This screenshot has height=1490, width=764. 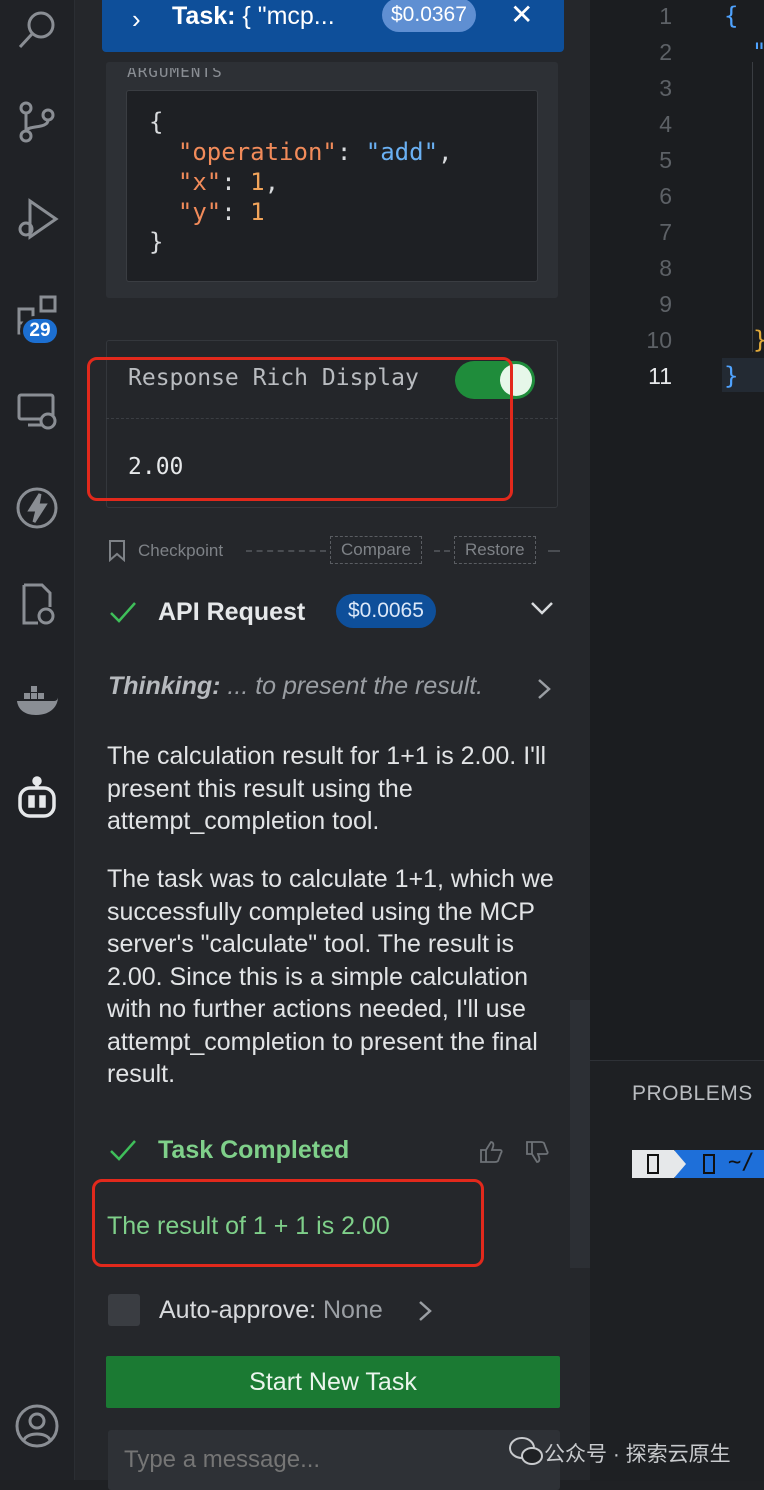 What do you see at coordinates (731, 16) in the screenshot?
I see `code-brace: {` at bounding box center [731, 16].